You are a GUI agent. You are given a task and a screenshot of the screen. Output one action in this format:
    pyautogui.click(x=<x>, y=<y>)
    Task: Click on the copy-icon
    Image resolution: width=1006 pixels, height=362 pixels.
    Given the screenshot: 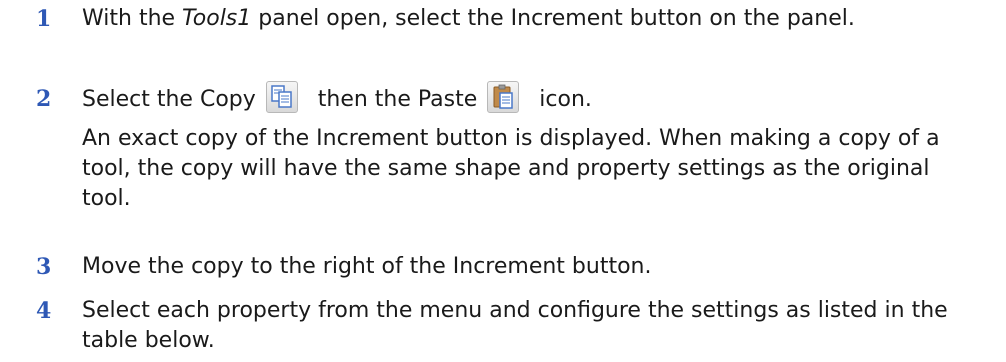 What is the action you would take?
    pyautogui.click(x=281, y=97)
    